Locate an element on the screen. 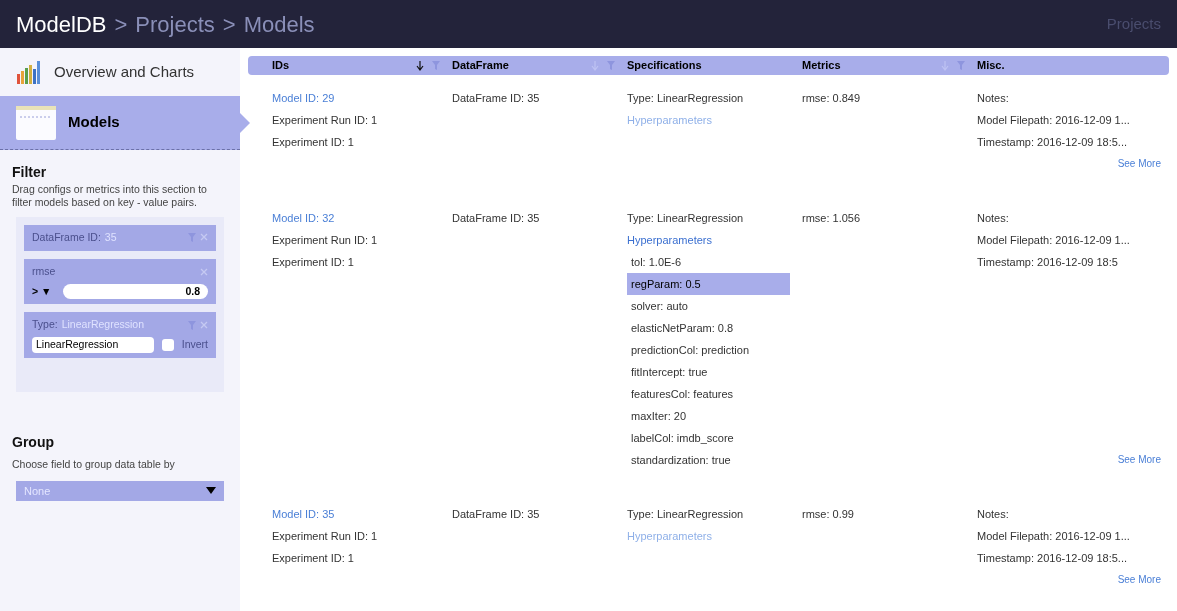 The image size is (1177, 611). bar-chart-icon is located at coordinates (29, 72).